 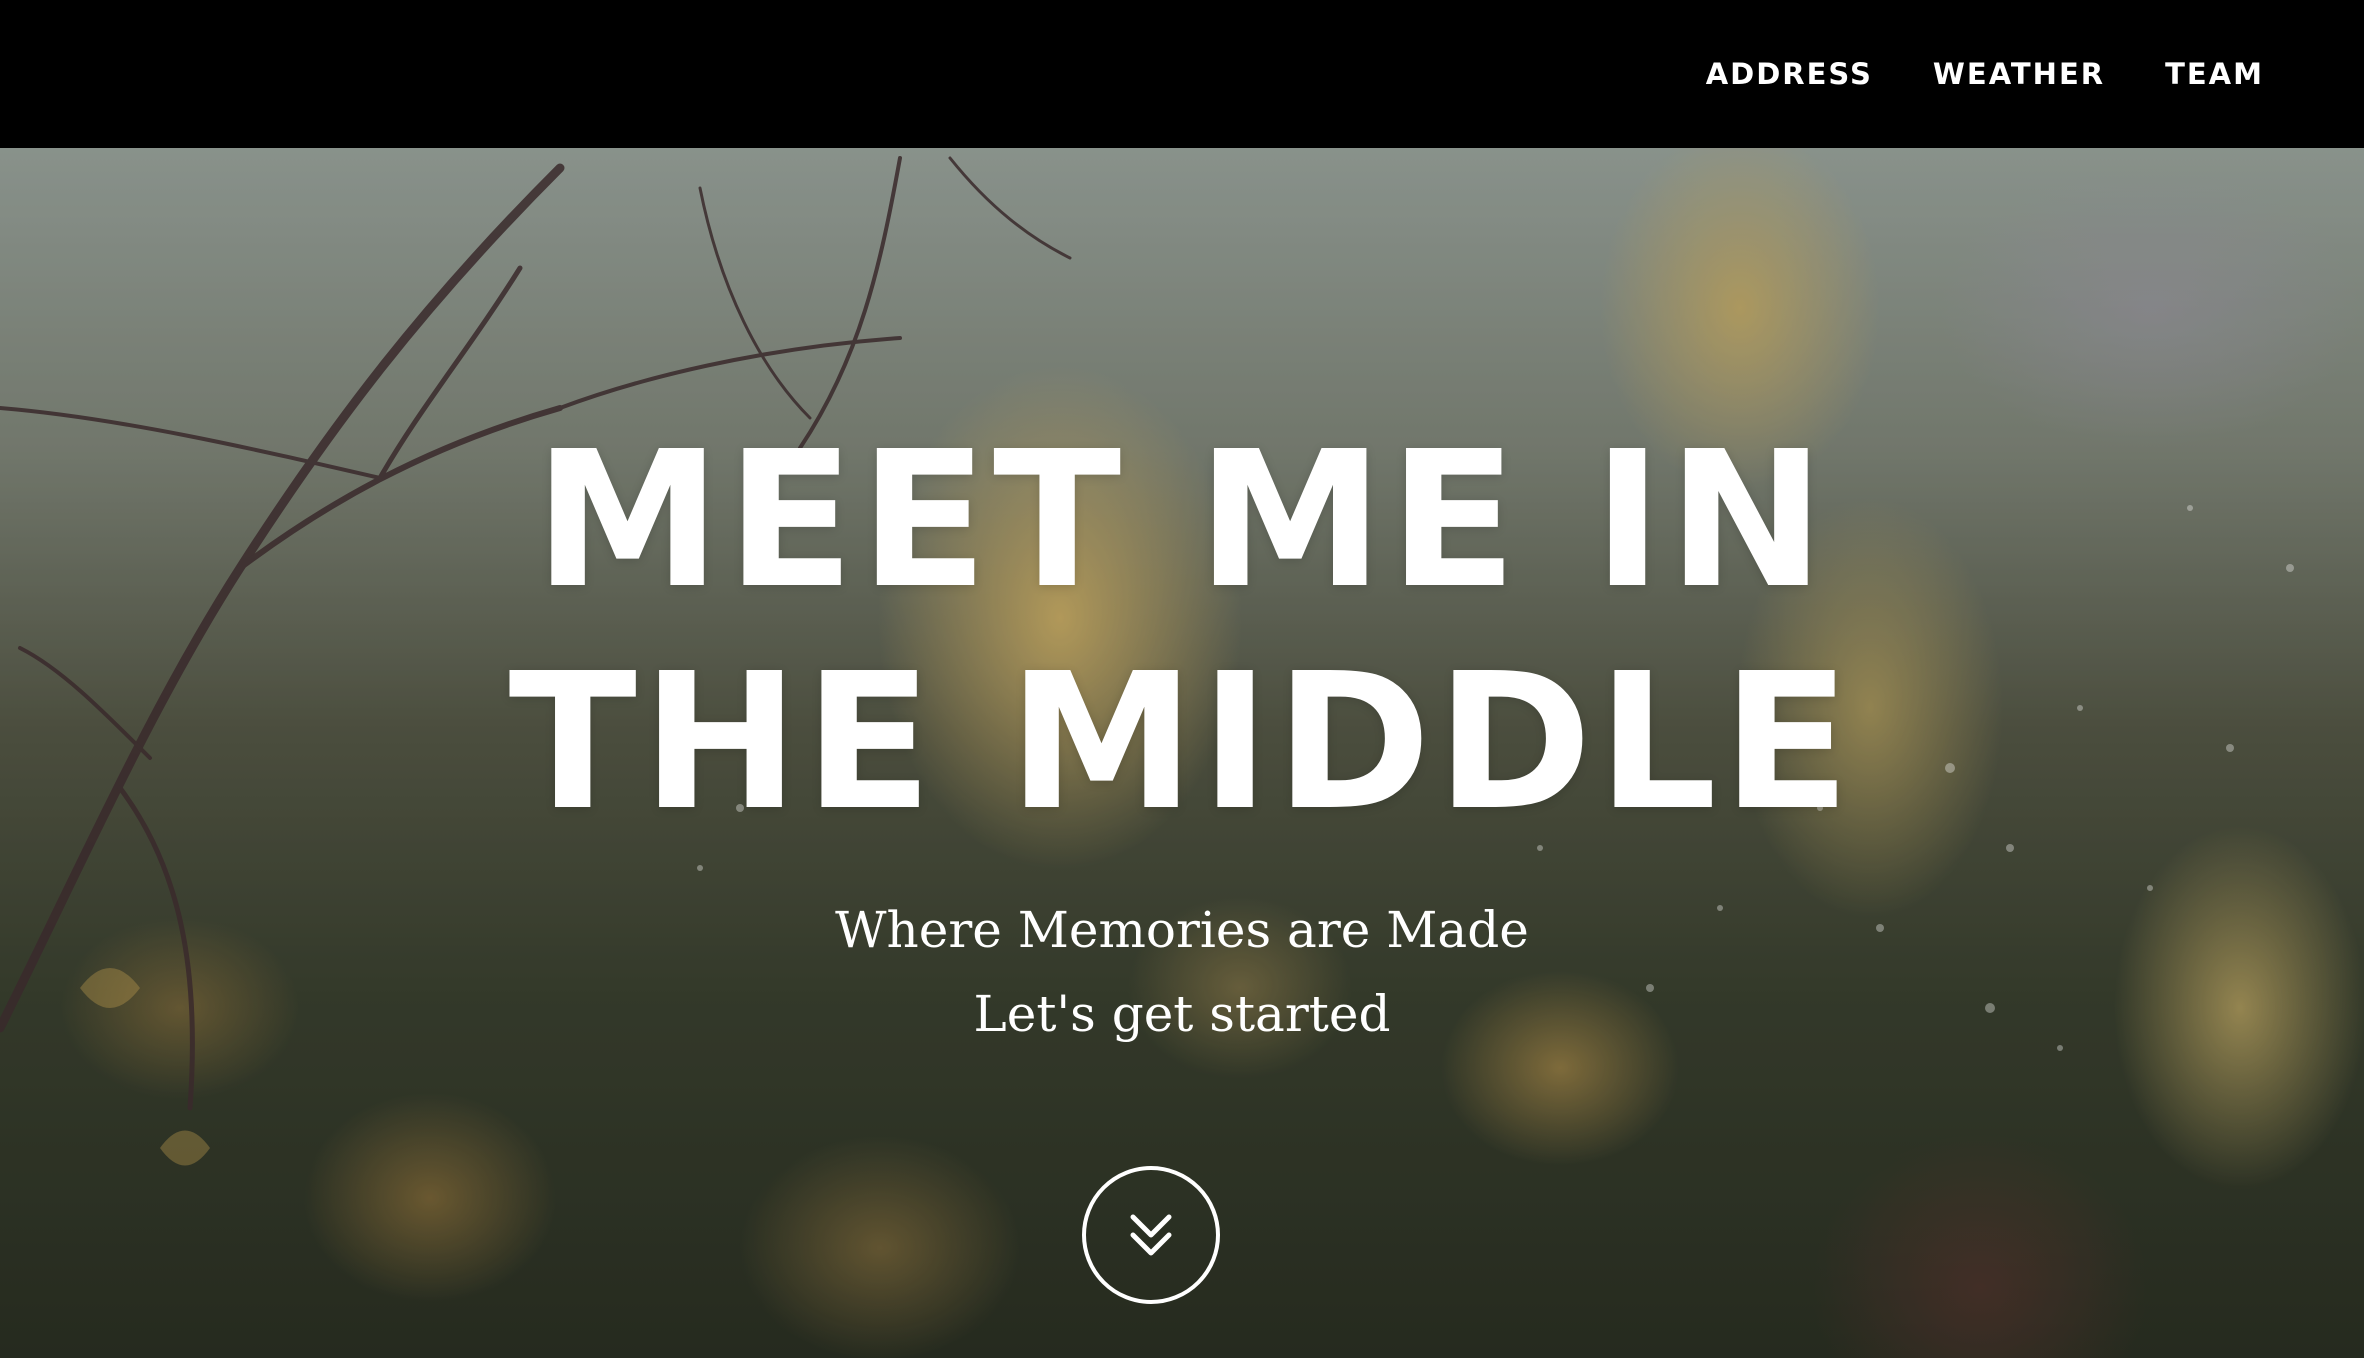 I want to click on scroll-down-button, so click(x=1151, y=1235).